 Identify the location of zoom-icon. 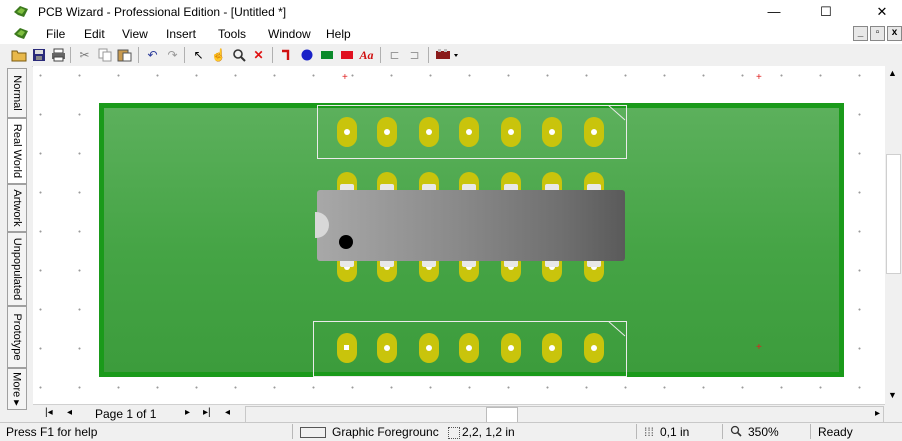
(238, 55).